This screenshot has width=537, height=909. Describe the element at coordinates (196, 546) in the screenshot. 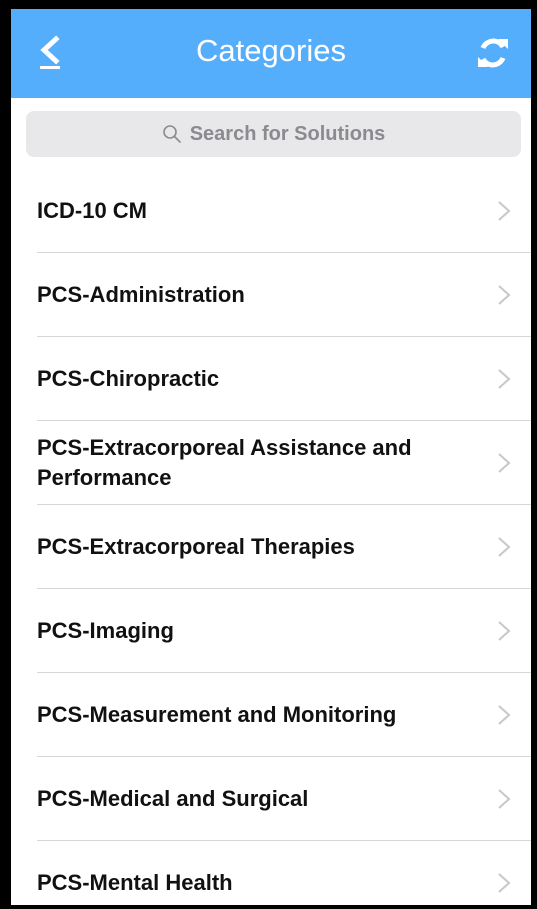

I see `category-label: PCS-Extracorporeal Therapies` at that location.